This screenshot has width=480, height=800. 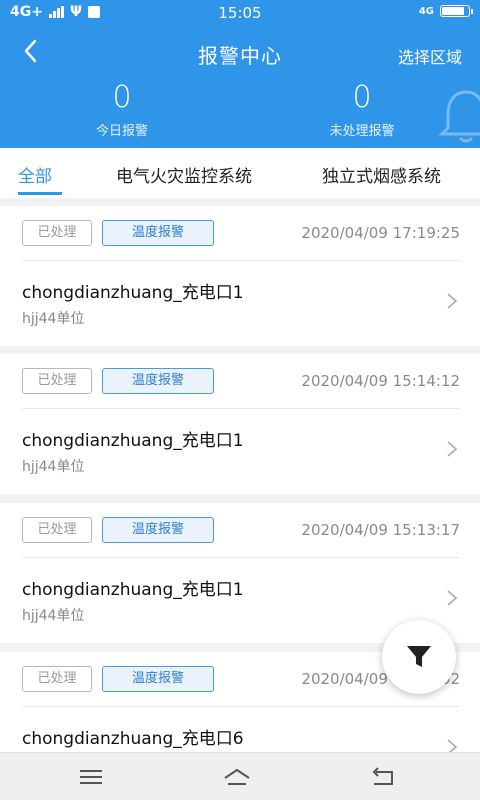 What do you see at coordinates (40, 193) in the screenshot?
I see `tab-active-indicator` at bounding box center [40, 193].